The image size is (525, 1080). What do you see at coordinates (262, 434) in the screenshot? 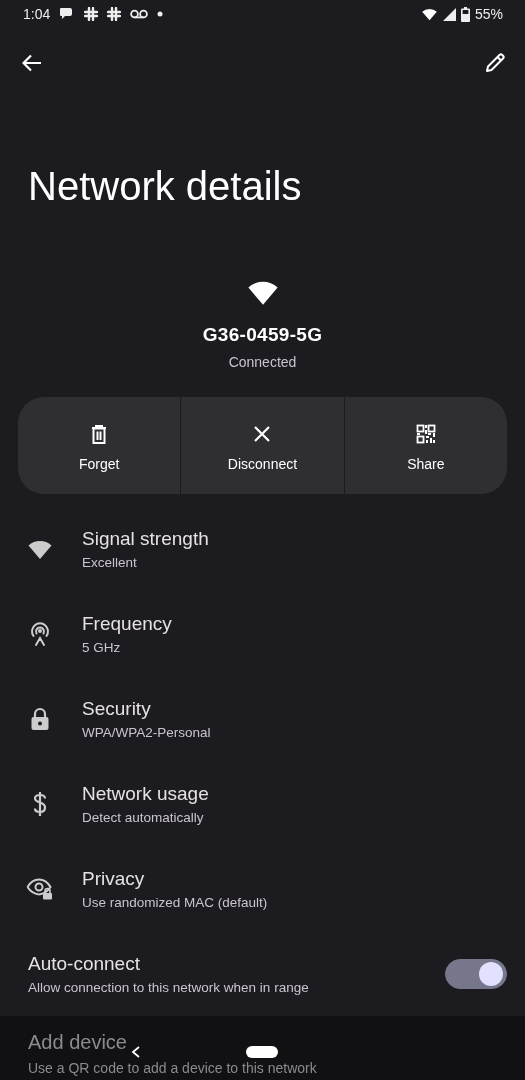
I see `close-icon` at bounding box center [262, 434].